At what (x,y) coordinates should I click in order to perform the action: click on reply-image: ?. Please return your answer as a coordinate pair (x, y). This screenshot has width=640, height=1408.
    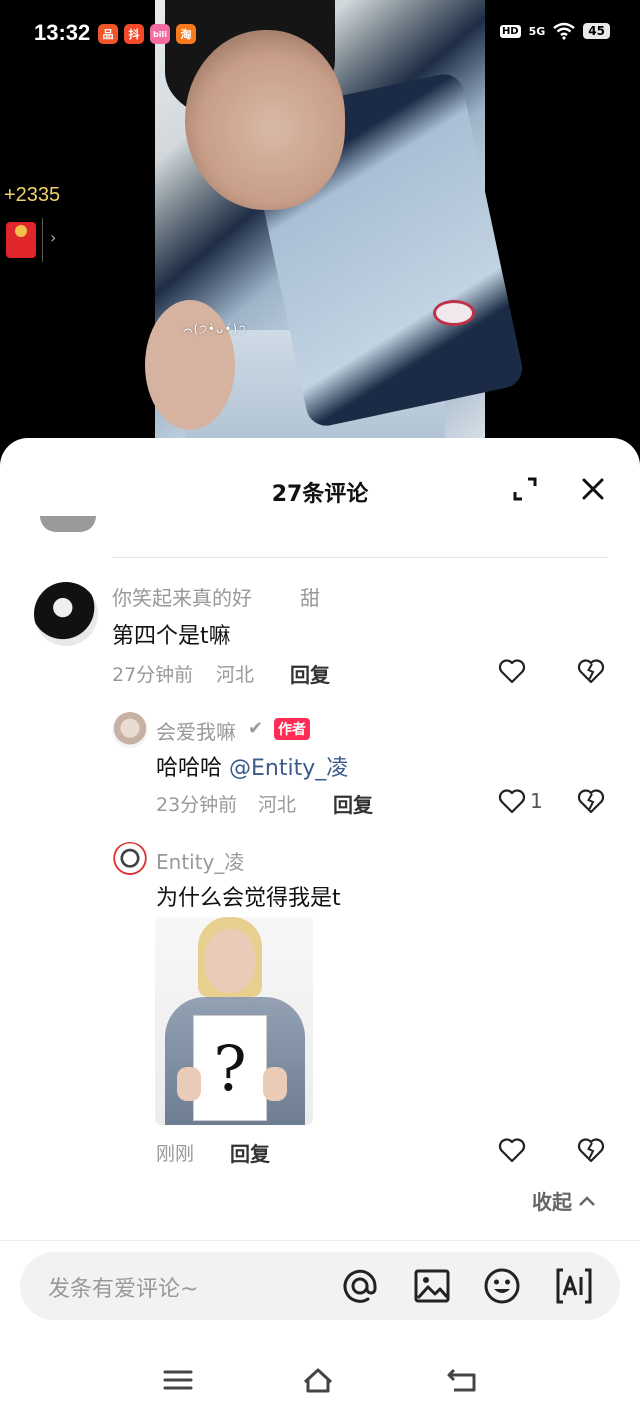
    Looking at the image, I should click on (234, 1021).